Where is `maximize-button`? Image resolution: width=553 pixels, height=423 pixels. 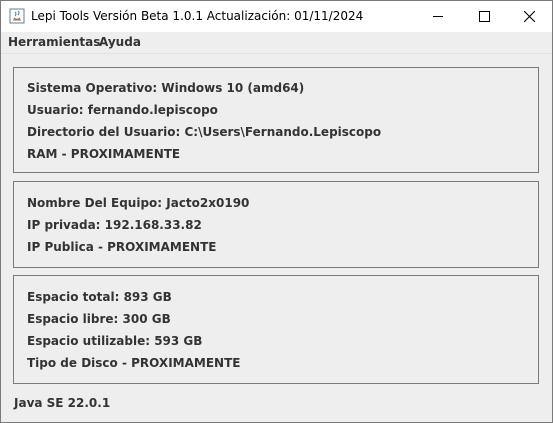
maximize-button is located at coordinates (484, 16).